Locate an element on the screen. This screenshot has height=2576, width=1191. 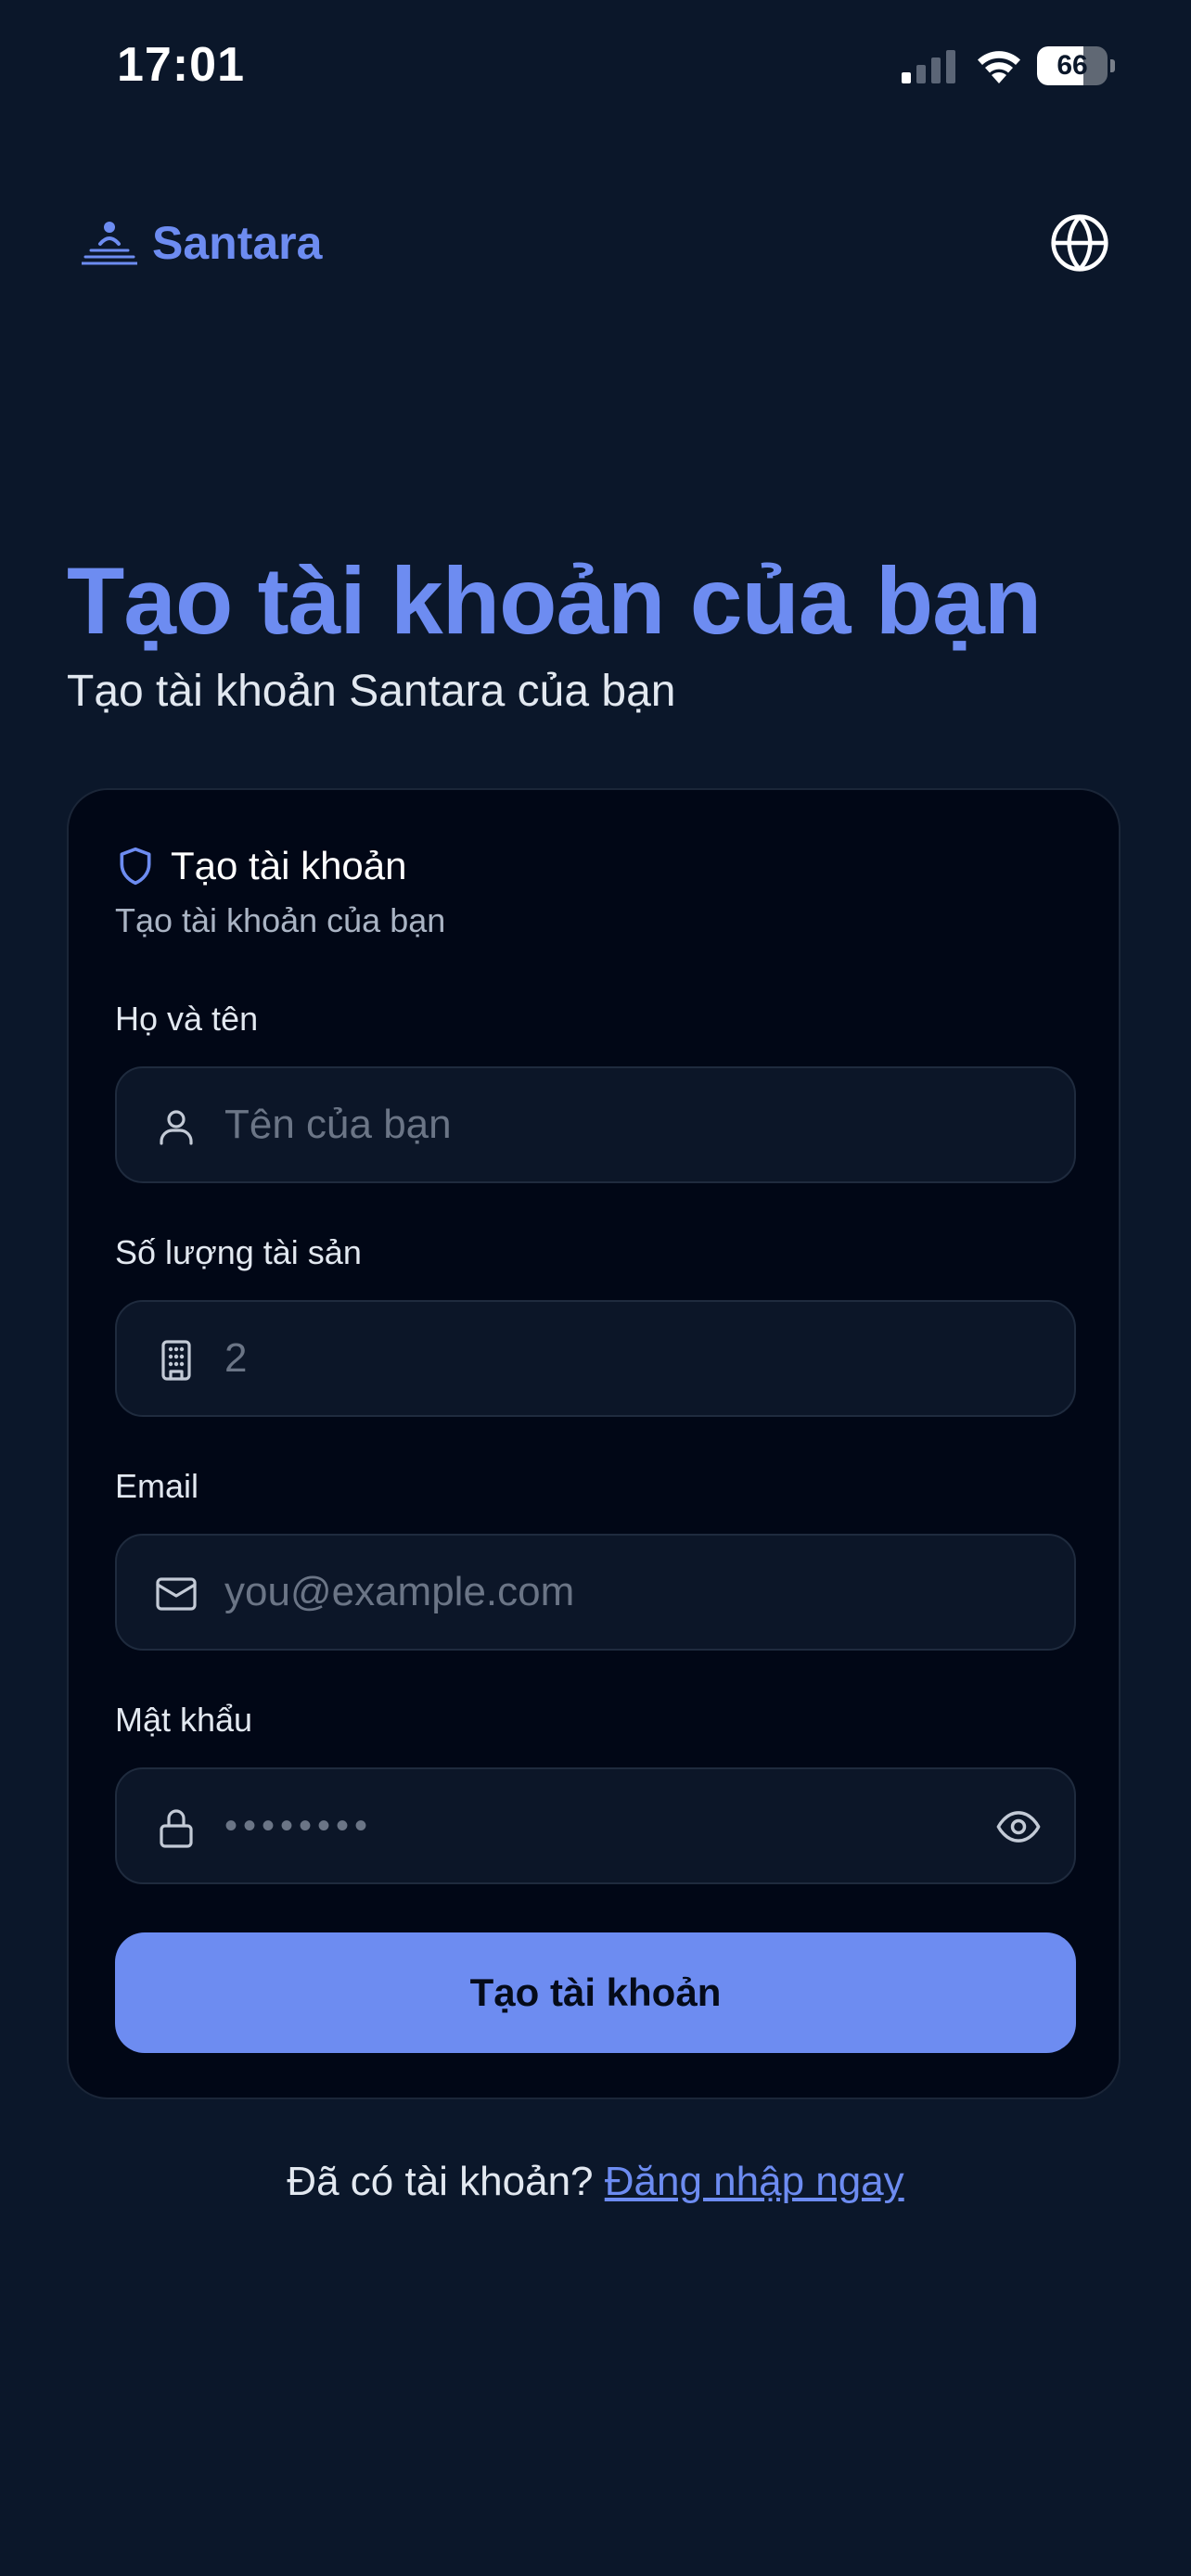
app-header: Santara is located at coordinates (595, 241).